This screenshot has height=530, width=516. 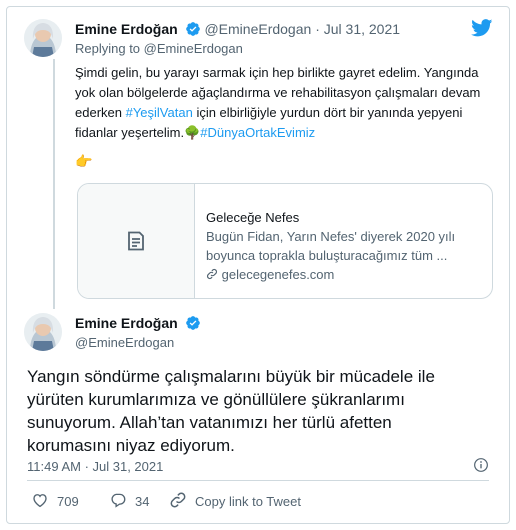 What do you see at coordinates (43, 38) in the screenshot?
I see `reply-author-avatar` at bounding box center [43, 38].